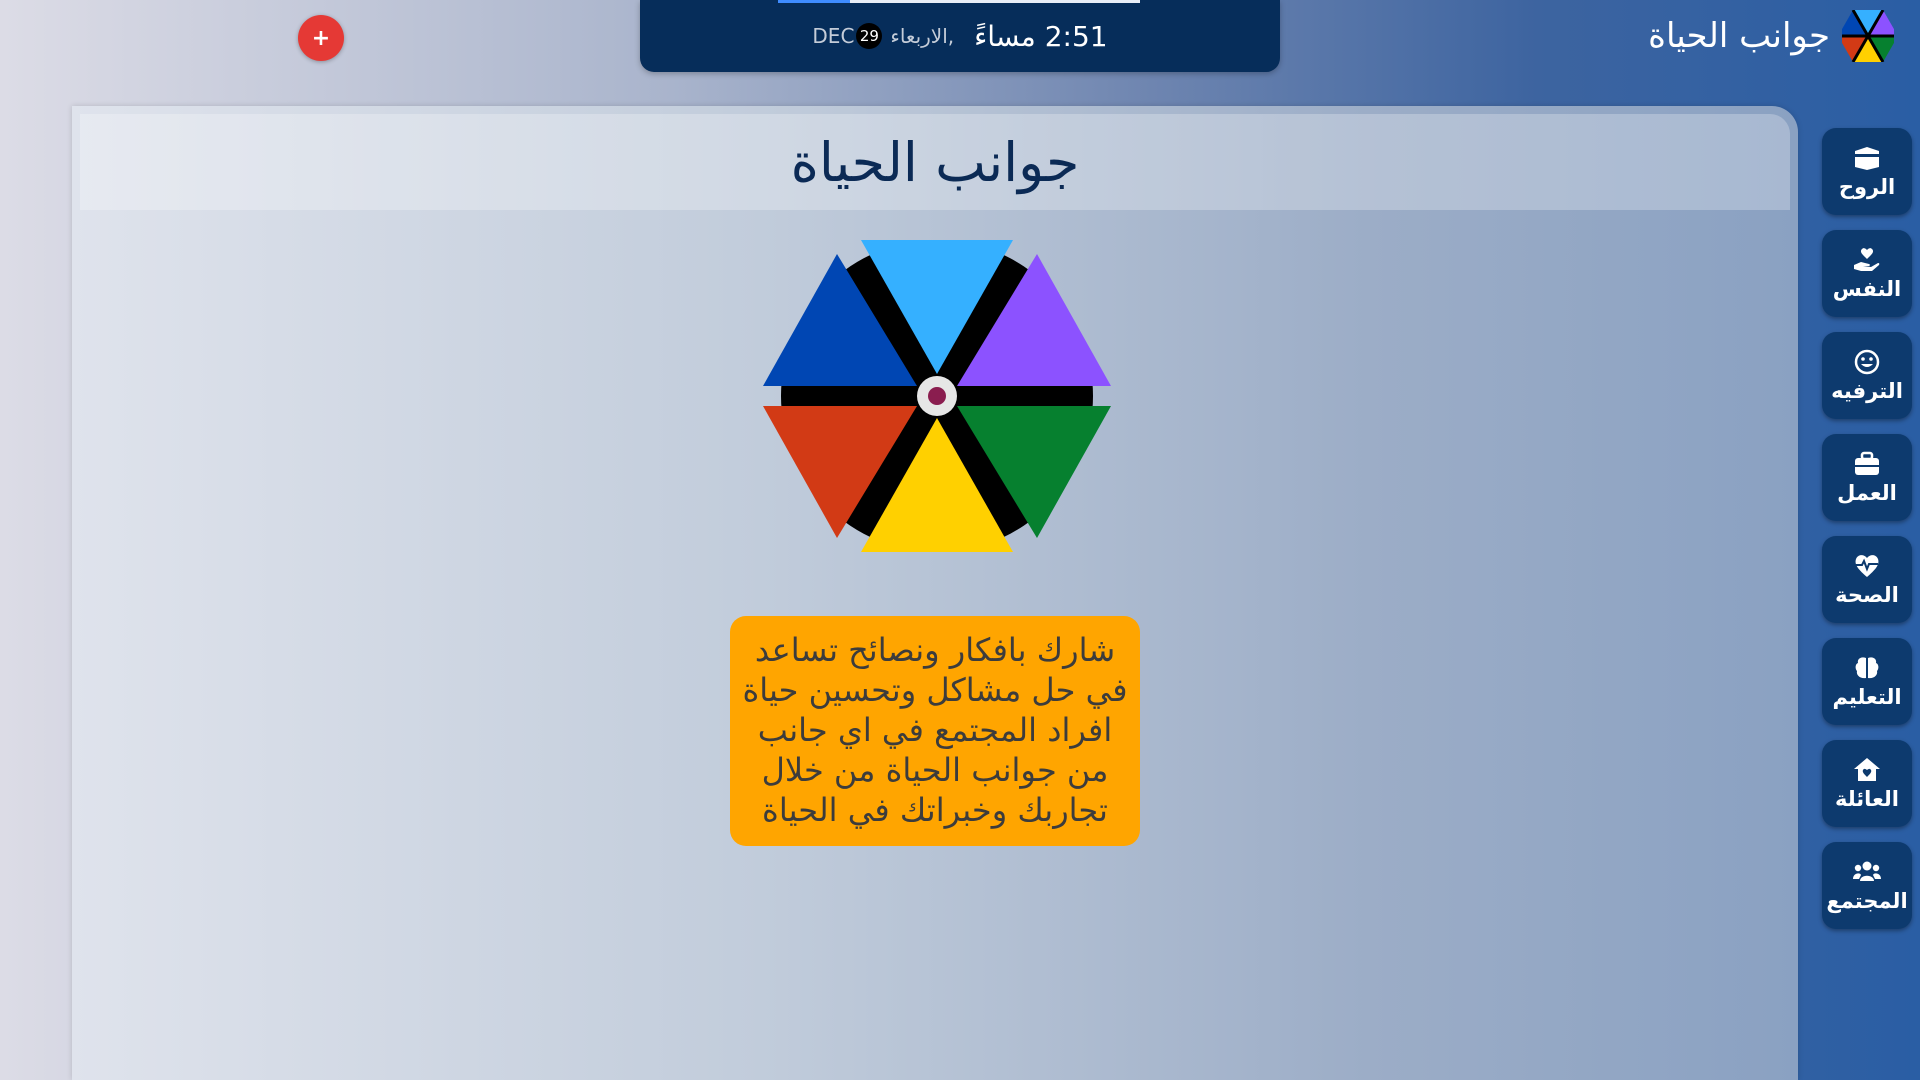 The image size is (1920, 1080). What do you see at coordinates (935, 650) in the screenshot?
I see `info-line: شارك بافكار ونصائح تساعد` at bounding box center [935, 650].